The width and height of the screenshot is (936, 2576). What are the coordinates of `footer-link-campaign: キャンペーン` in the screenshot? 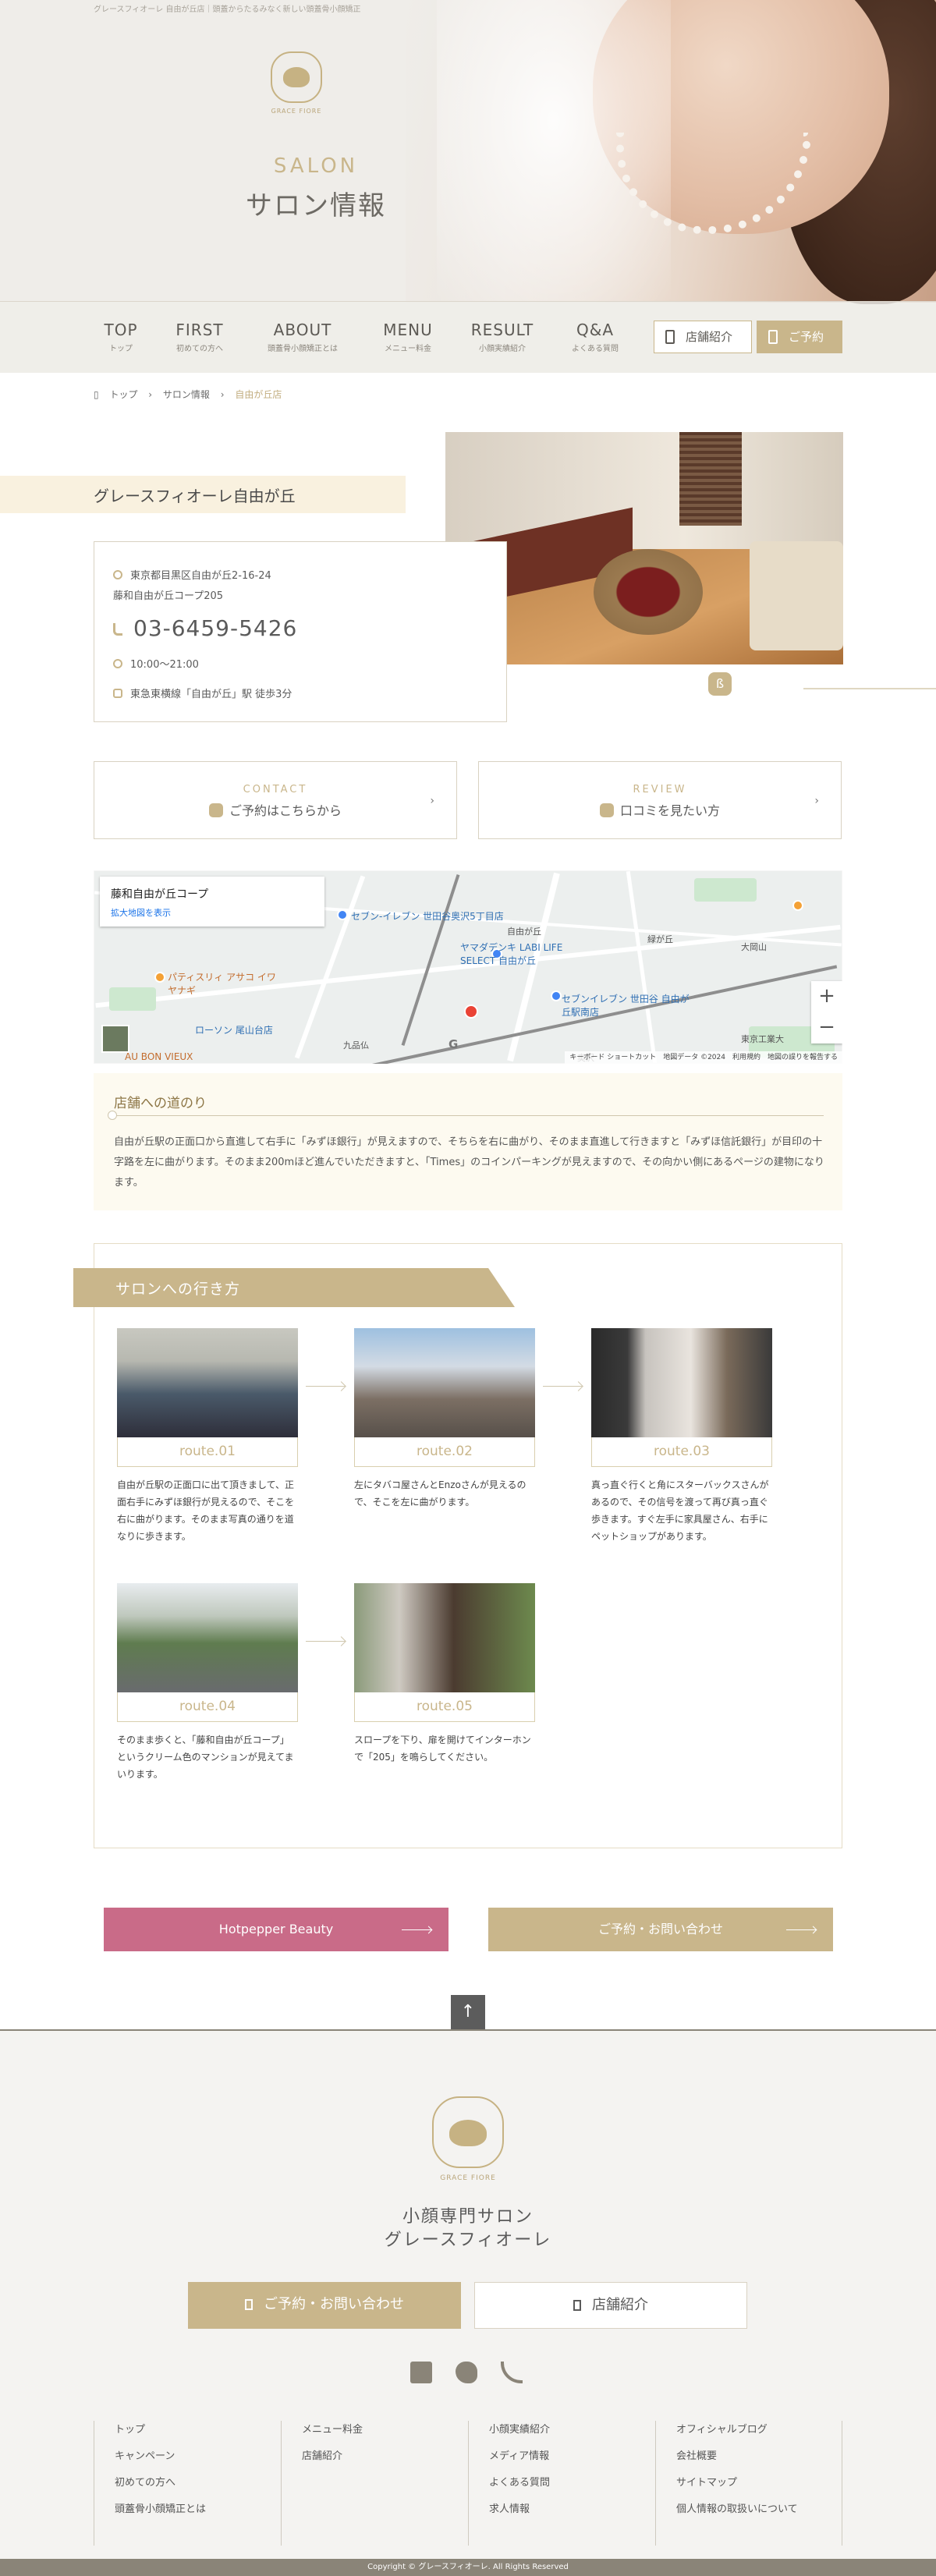 It's located at (198, 2457).